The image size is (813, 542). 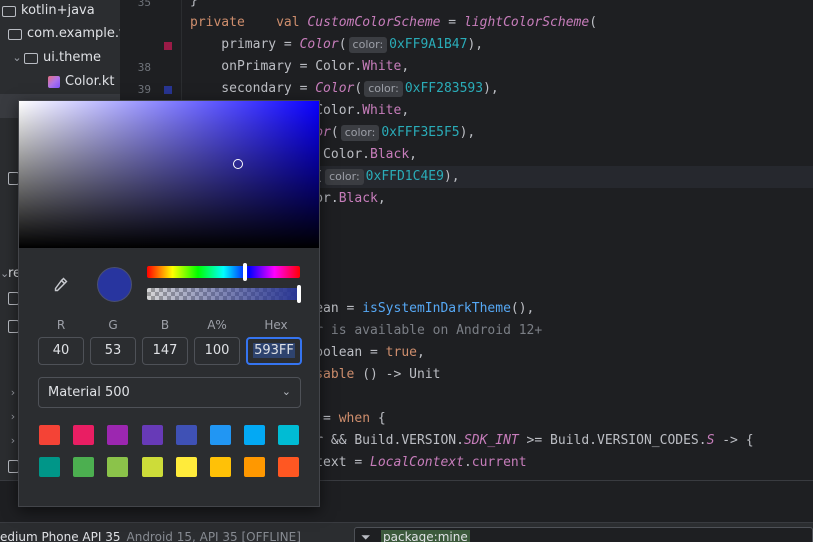 What do you see at coordinates (354, 418) in the screenshot?
I see `code-token: when` at bounding box center [354, 418].